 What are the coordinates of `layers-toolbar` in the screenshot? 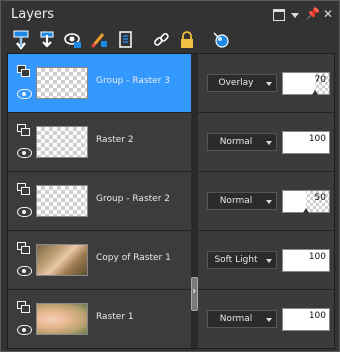 It's located at (170, 41).